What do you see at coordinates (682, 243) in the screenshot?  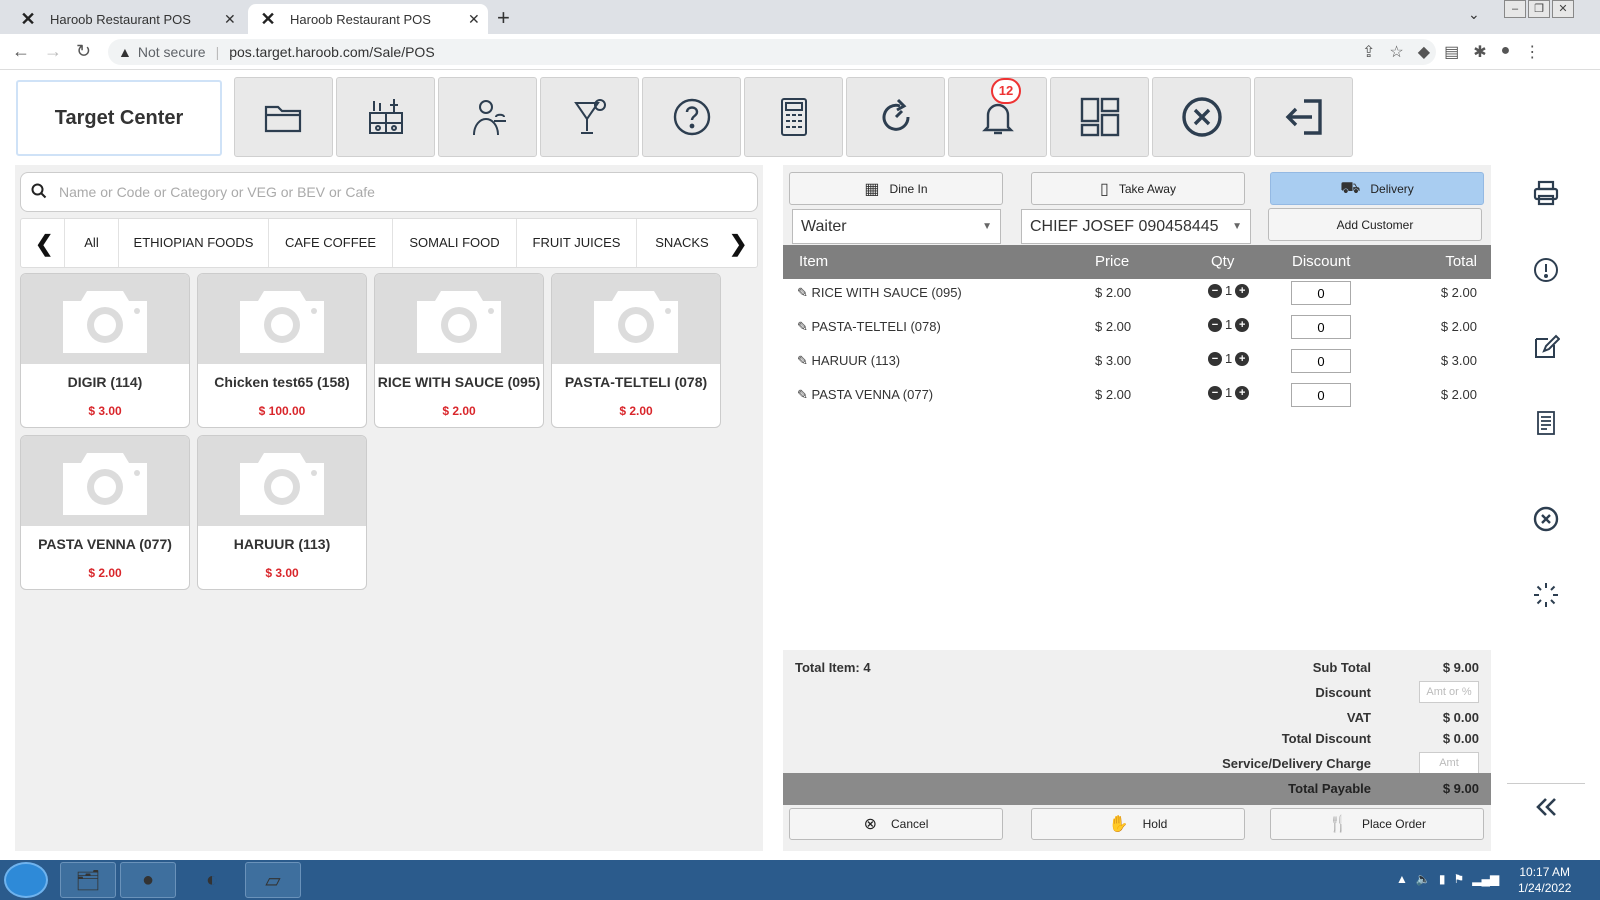 I see `category-snacks: SNACKS` at bounding box center [682, 243].